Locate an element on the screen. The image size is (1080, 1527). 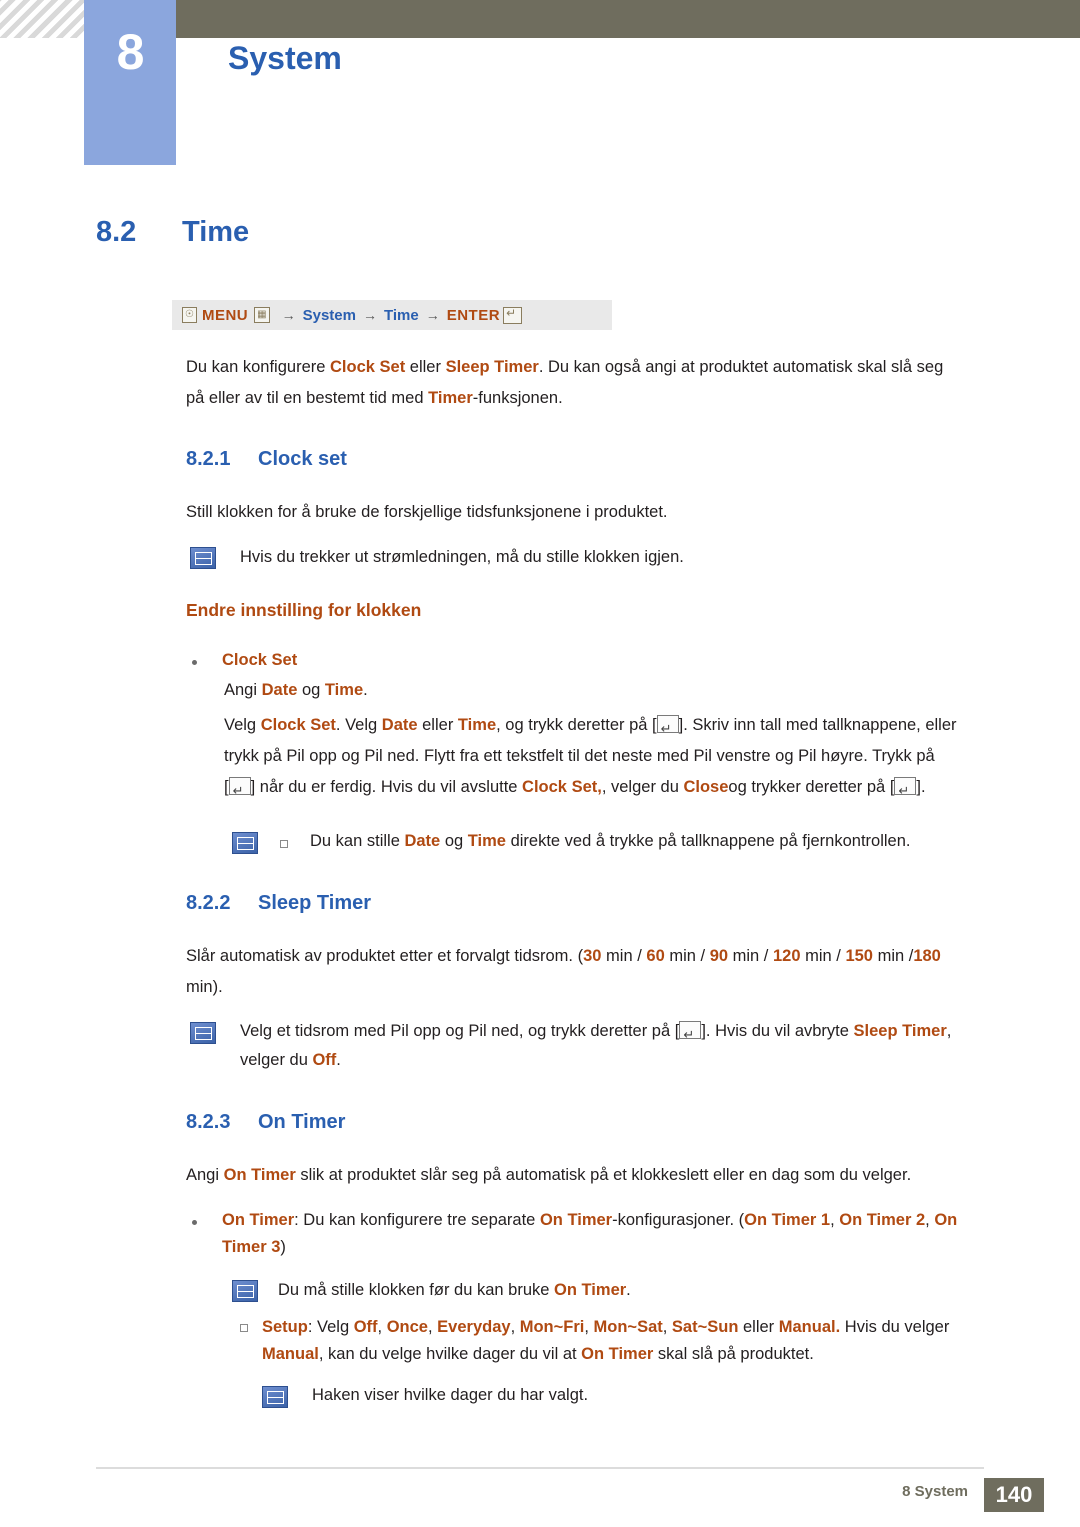
clock-set-orange-heading: Endre innstilling for klokken is located at coordinates (304, 610).